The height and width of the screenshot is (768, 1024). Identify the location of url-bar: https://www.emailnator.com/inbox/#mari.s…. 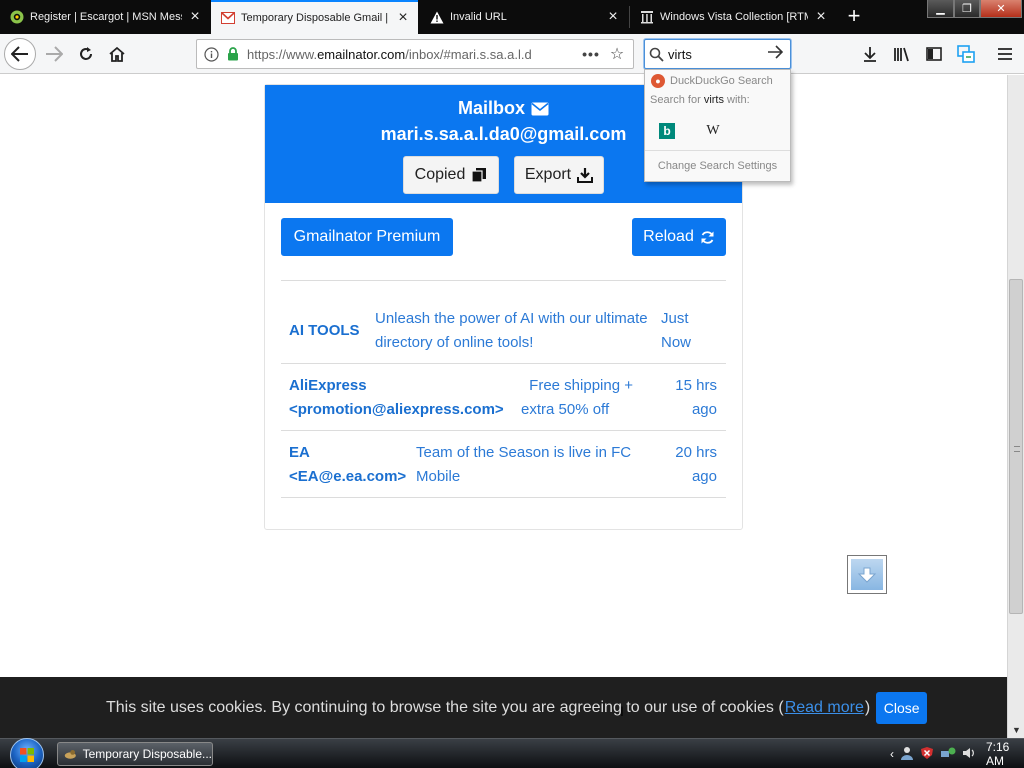
(415, 54).